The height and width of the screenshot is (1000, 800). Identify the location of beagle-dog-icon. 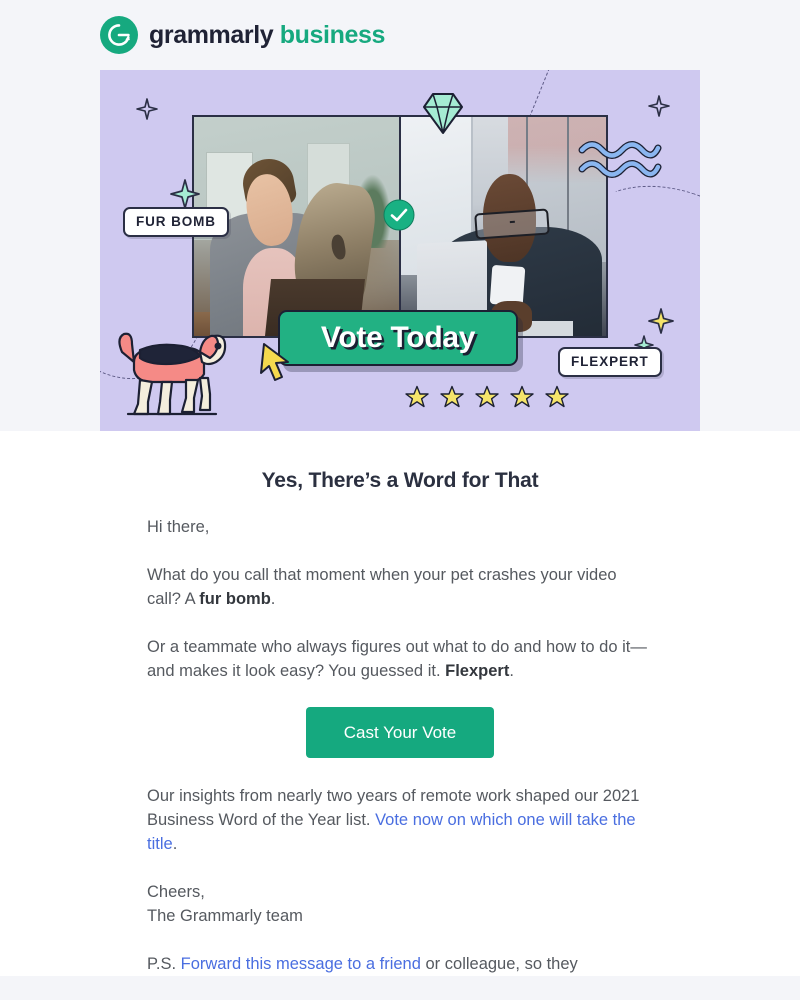
(172, 374).